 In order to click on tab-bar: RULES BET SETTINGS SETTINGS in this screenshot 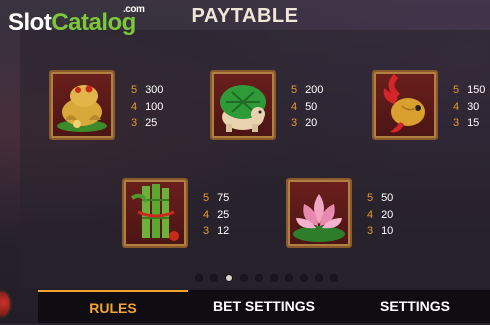, I will do `click(264, 306)`.